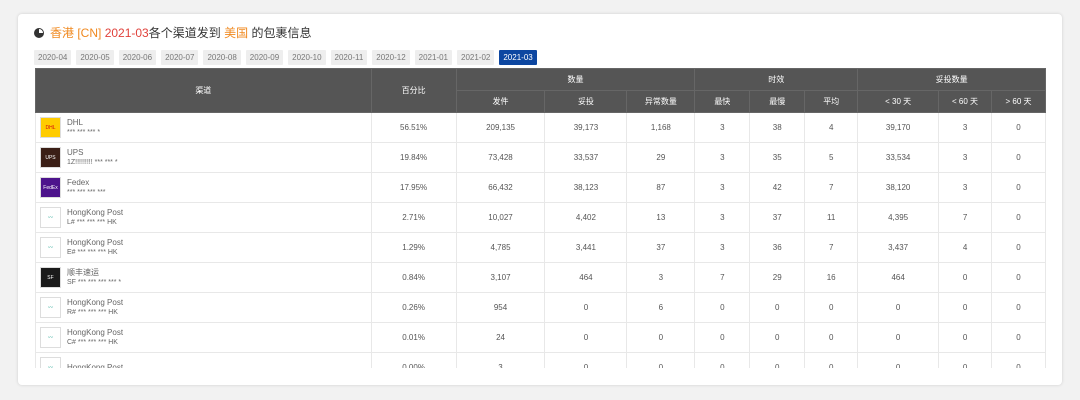 This screenshot has width=1080, height=400. Describe the element at coordinates (661, 277) in the screenshot. I see `abnormal-cell: 3` at that location.